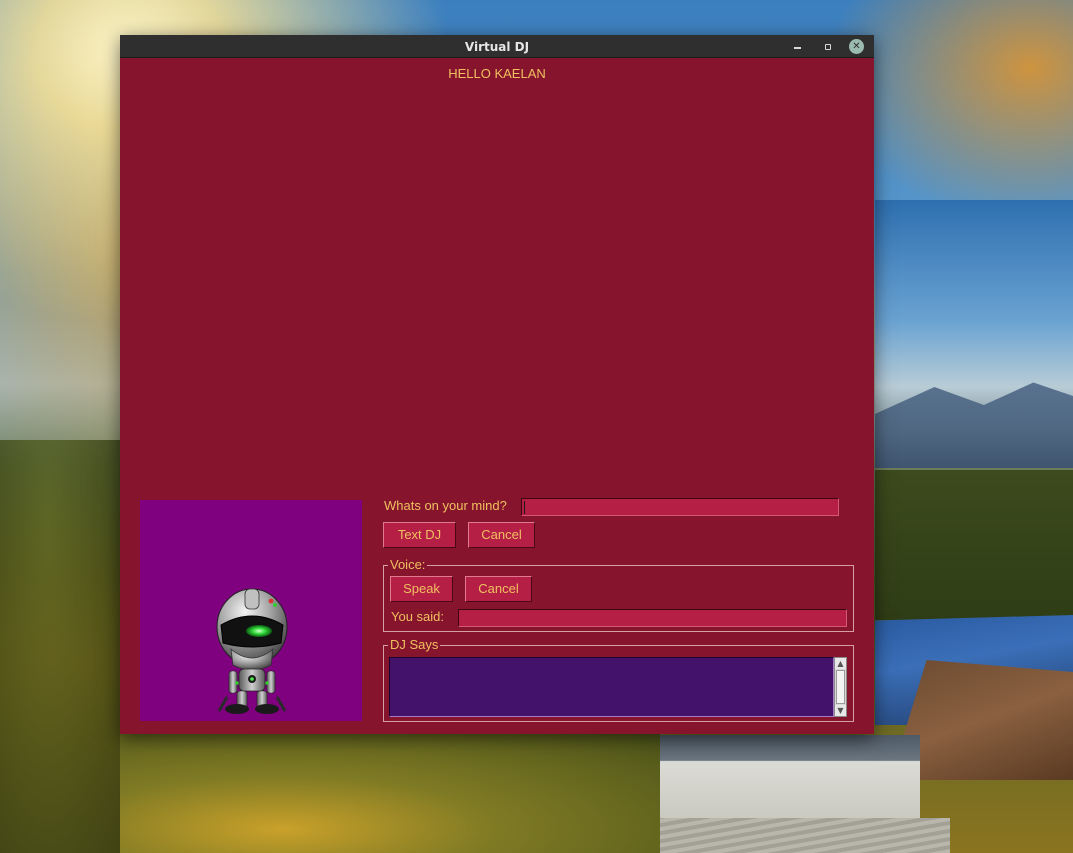 This screenshot has width=1073, height=853. What do you see at coordinates (414, 645) in the screenshot?
I see `dj-says-legend: DJ Says` at bounding box center [414, 645].